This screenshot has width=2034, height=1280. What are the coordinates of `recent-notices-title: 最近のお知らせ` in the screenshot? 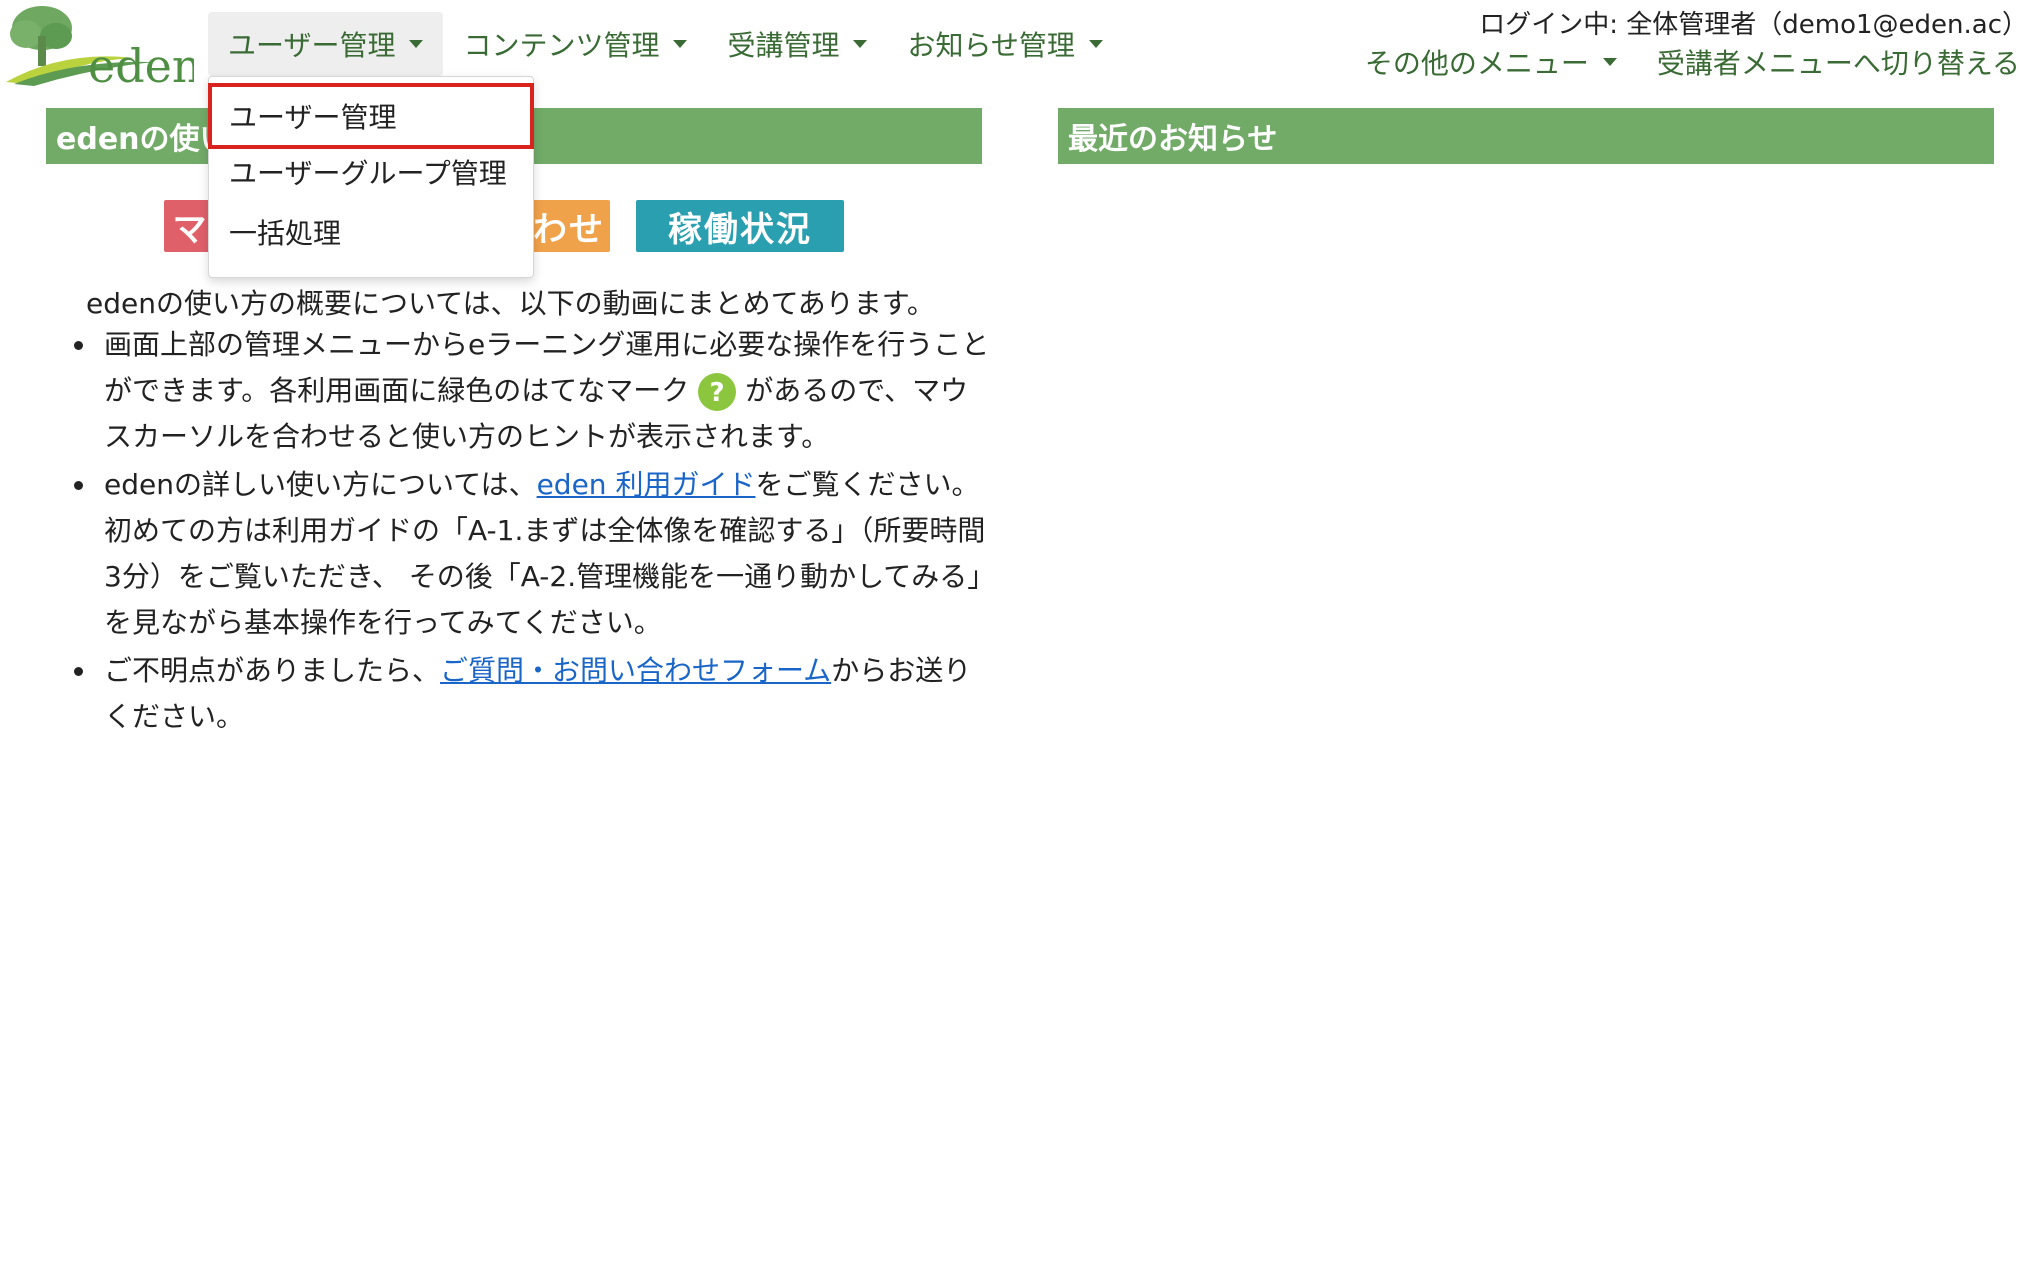 It's located at (1526, 136).